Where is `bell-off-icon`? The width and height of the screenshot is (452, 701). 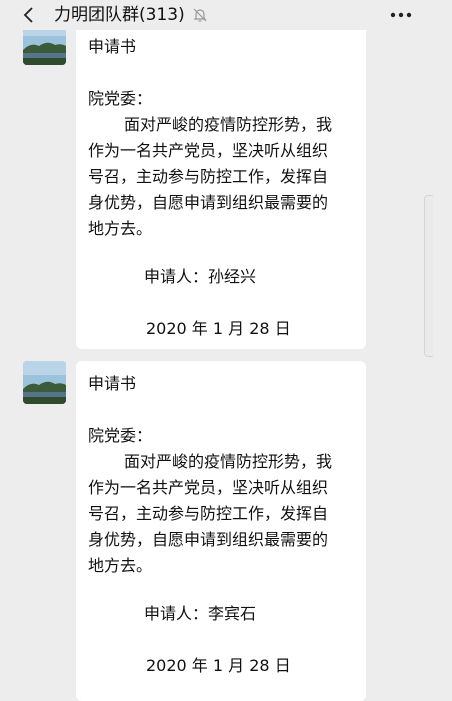 bell-off-icon is located at coordinates (200, 15).